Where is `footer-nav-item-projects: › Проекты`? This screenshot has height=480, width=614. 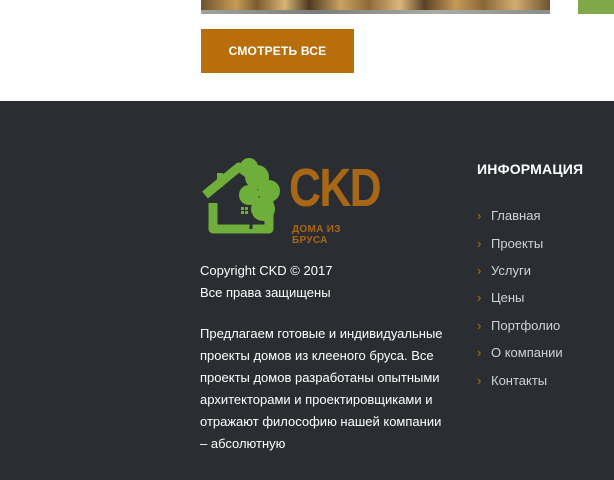 footer-nav-item-projects: › Проекты is located at coordinates (520, 242).